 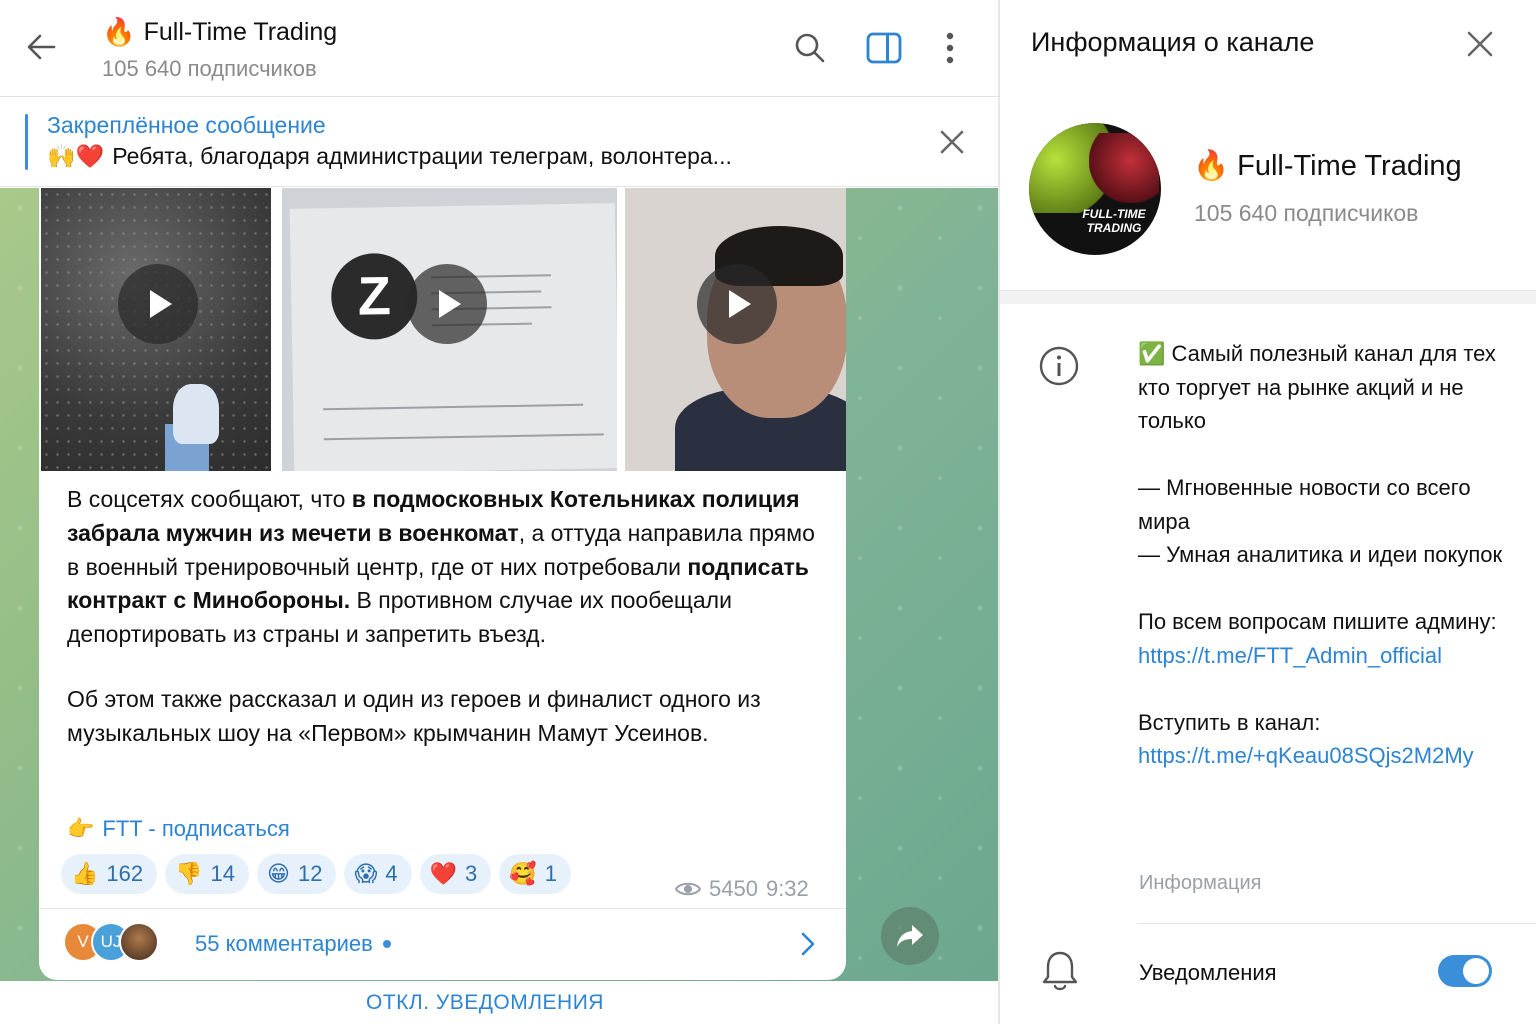 What do you see at coordinates (386, 944) in the screenshot?
I see `unread-dot` at bounding box center [386, 944].